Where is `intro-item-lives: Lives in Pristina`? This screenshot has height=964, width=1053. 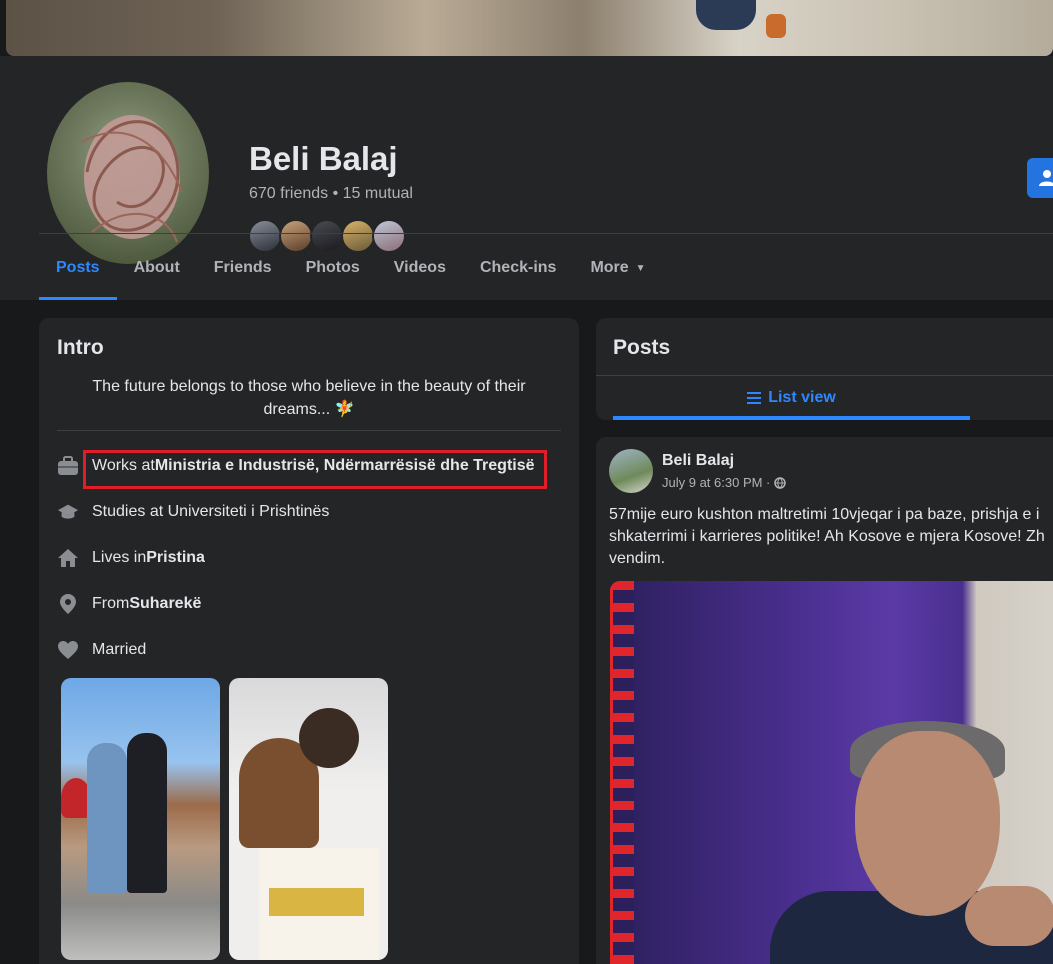 intro-item-lives: Lives in Pristina is located at coordinates (131, 558).